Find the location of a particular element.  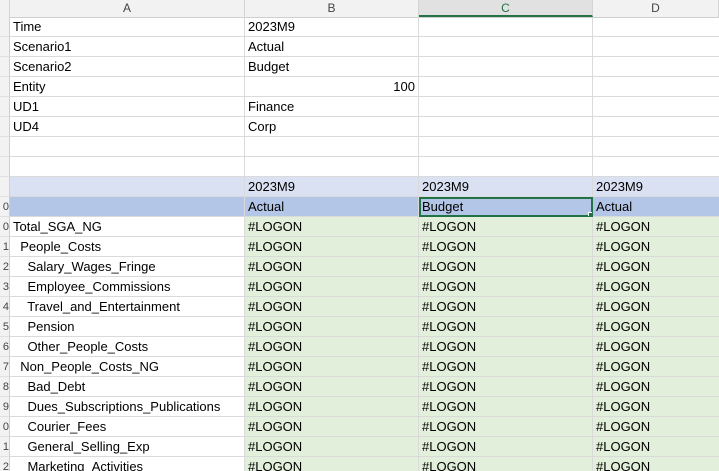

account-name-cell: Salary_Wages_Fringe is located at coordinates (127, 267).